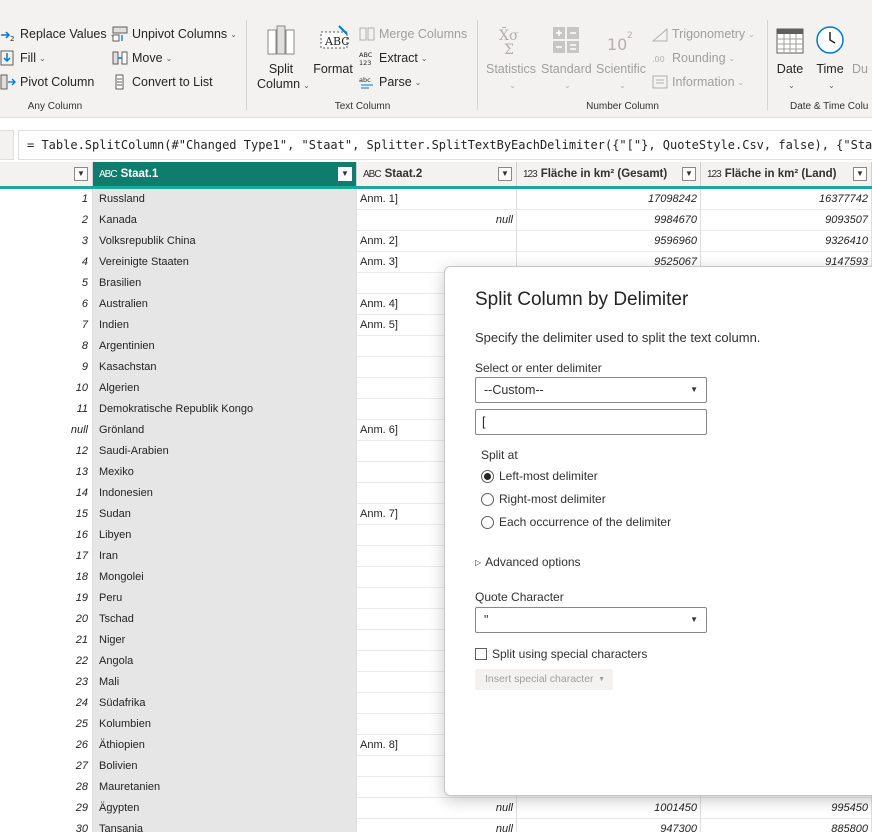 The image size is (872, 832). Describe the element at coordinates (225, 430) in the screenshot. I see `staat-1-cell: Grönland` at that location.